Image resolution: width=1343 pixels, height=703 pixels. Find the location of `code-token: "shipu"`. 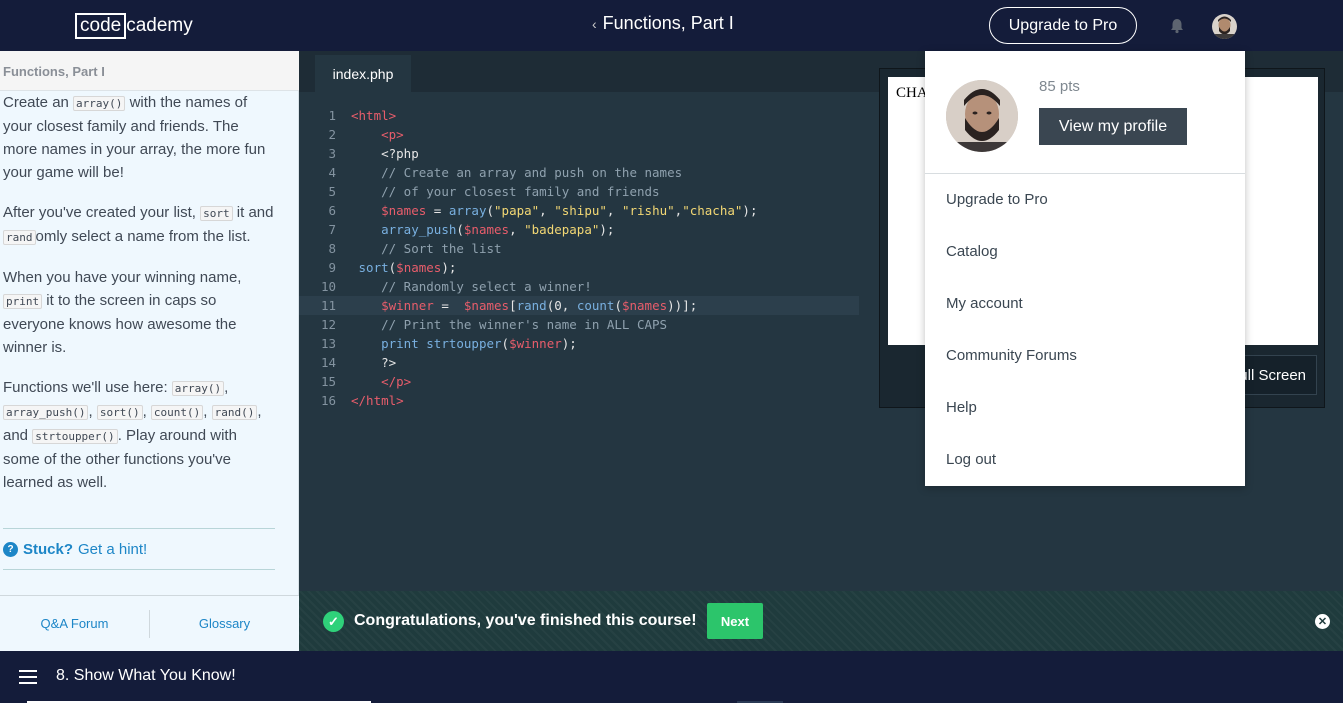

code-token: "shipu" is located at coordinates (580, 210).